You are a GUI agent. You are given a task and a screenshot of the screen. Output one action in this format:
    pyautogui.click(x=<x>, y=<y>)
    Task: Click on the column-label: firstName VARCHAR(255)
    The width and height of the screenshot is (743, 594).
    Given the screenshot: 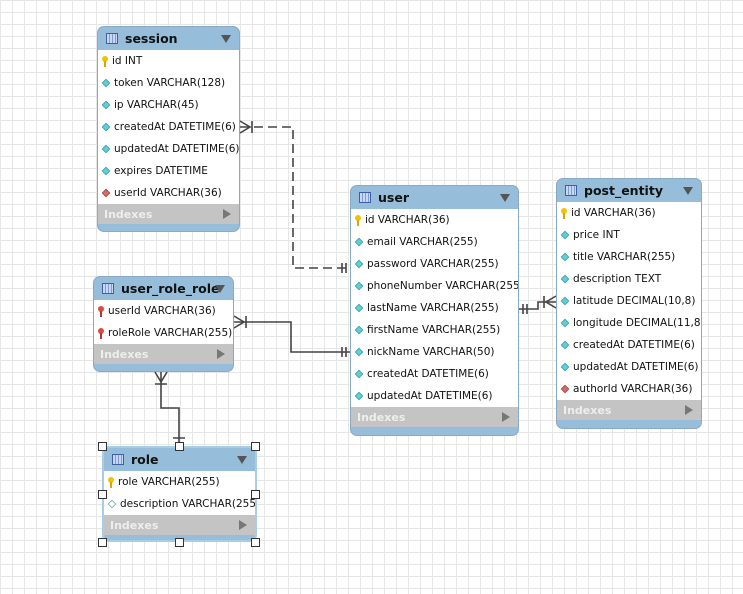 What is the action you would take?
    pyautogui.click(x=434, y=330)
    